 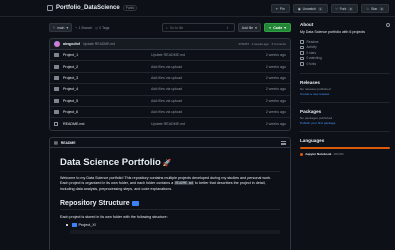 What do you see at coordinates (345, 82) in the screenshot?
I see `releases-heading: Releases` at bounding box center [345, 82].